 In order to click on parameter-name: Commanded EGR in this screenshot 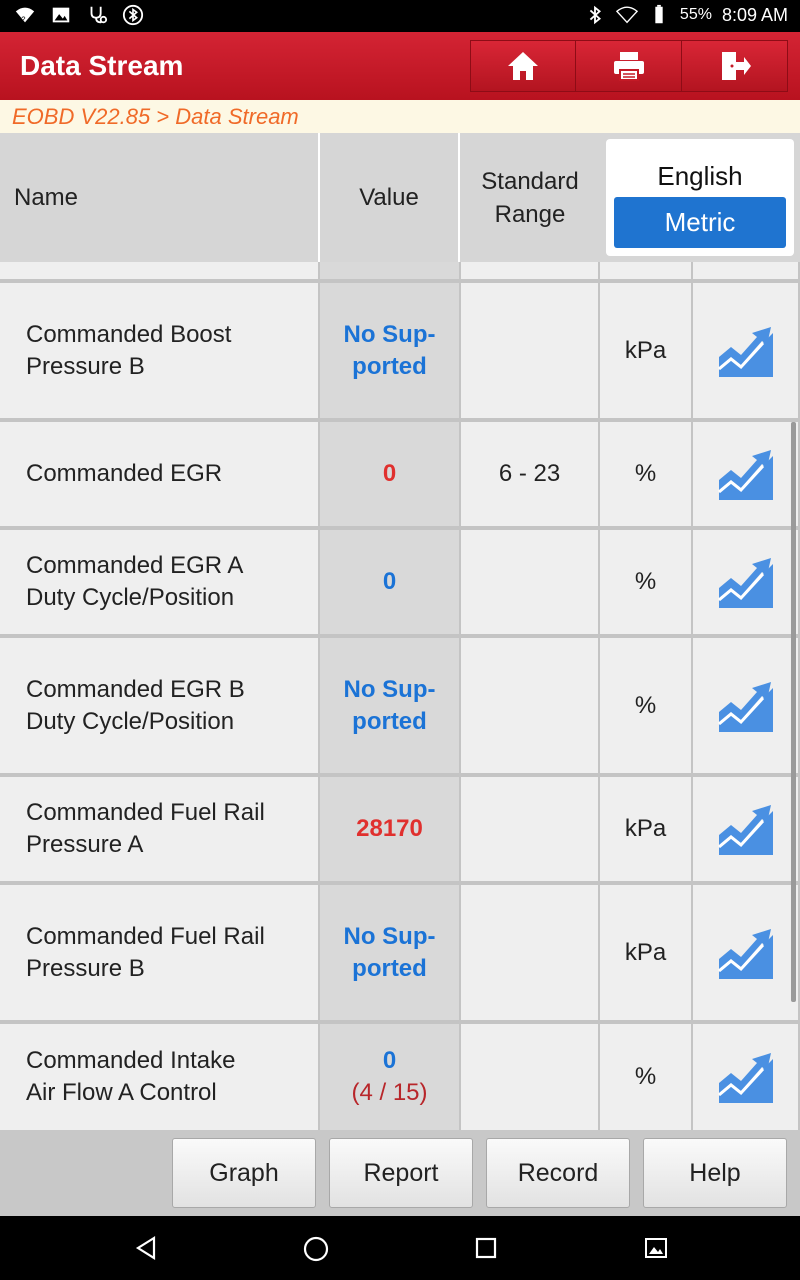, I will do `click(159, 474)`.